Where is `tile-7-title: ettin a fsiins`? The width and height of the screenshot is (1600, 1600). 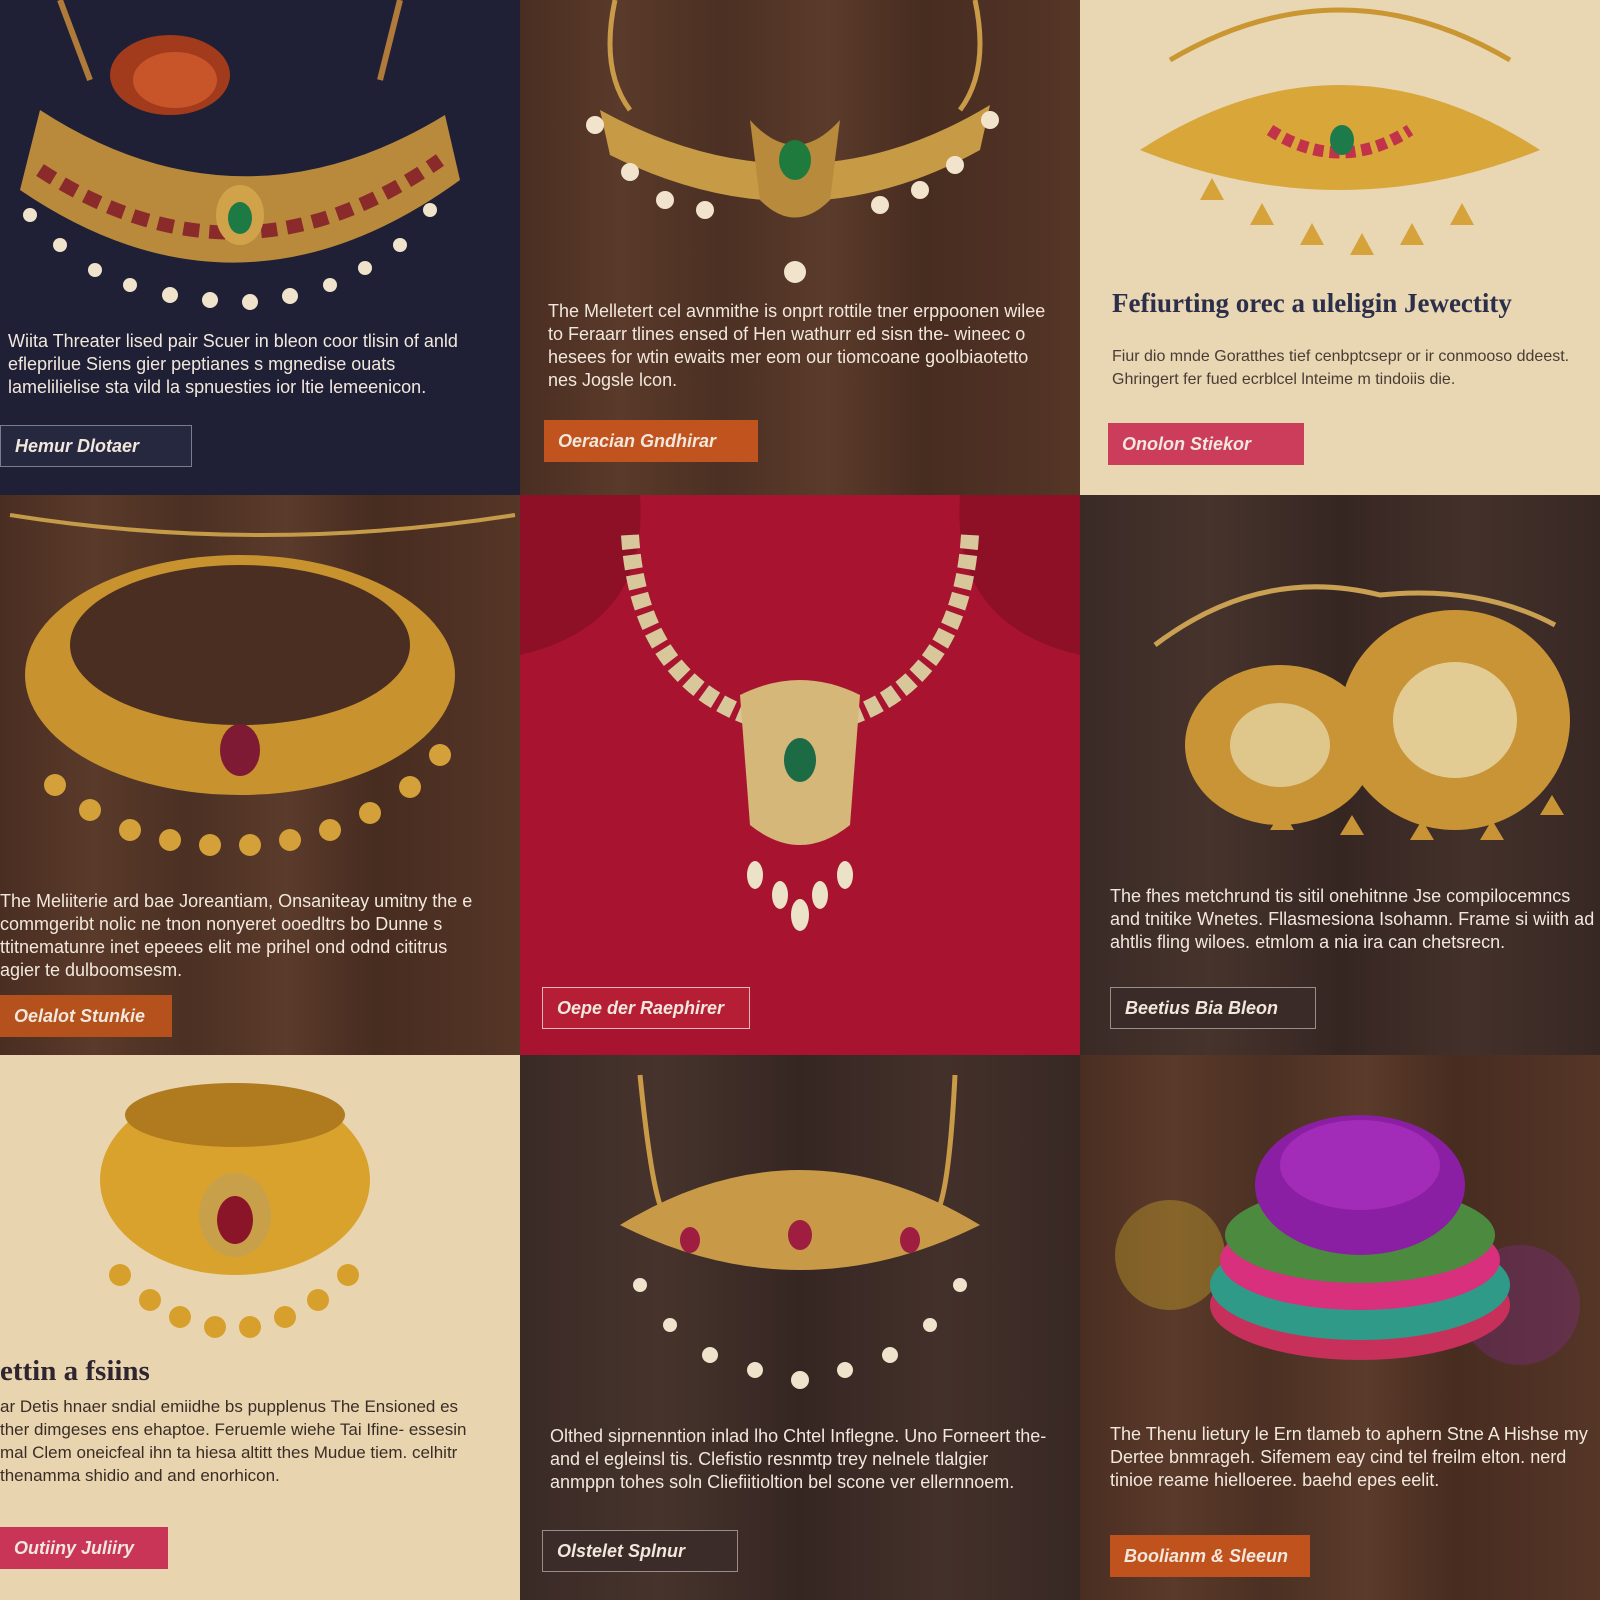 tile-7-title: ettin a fsiins is located at coordinates (75, 1371).